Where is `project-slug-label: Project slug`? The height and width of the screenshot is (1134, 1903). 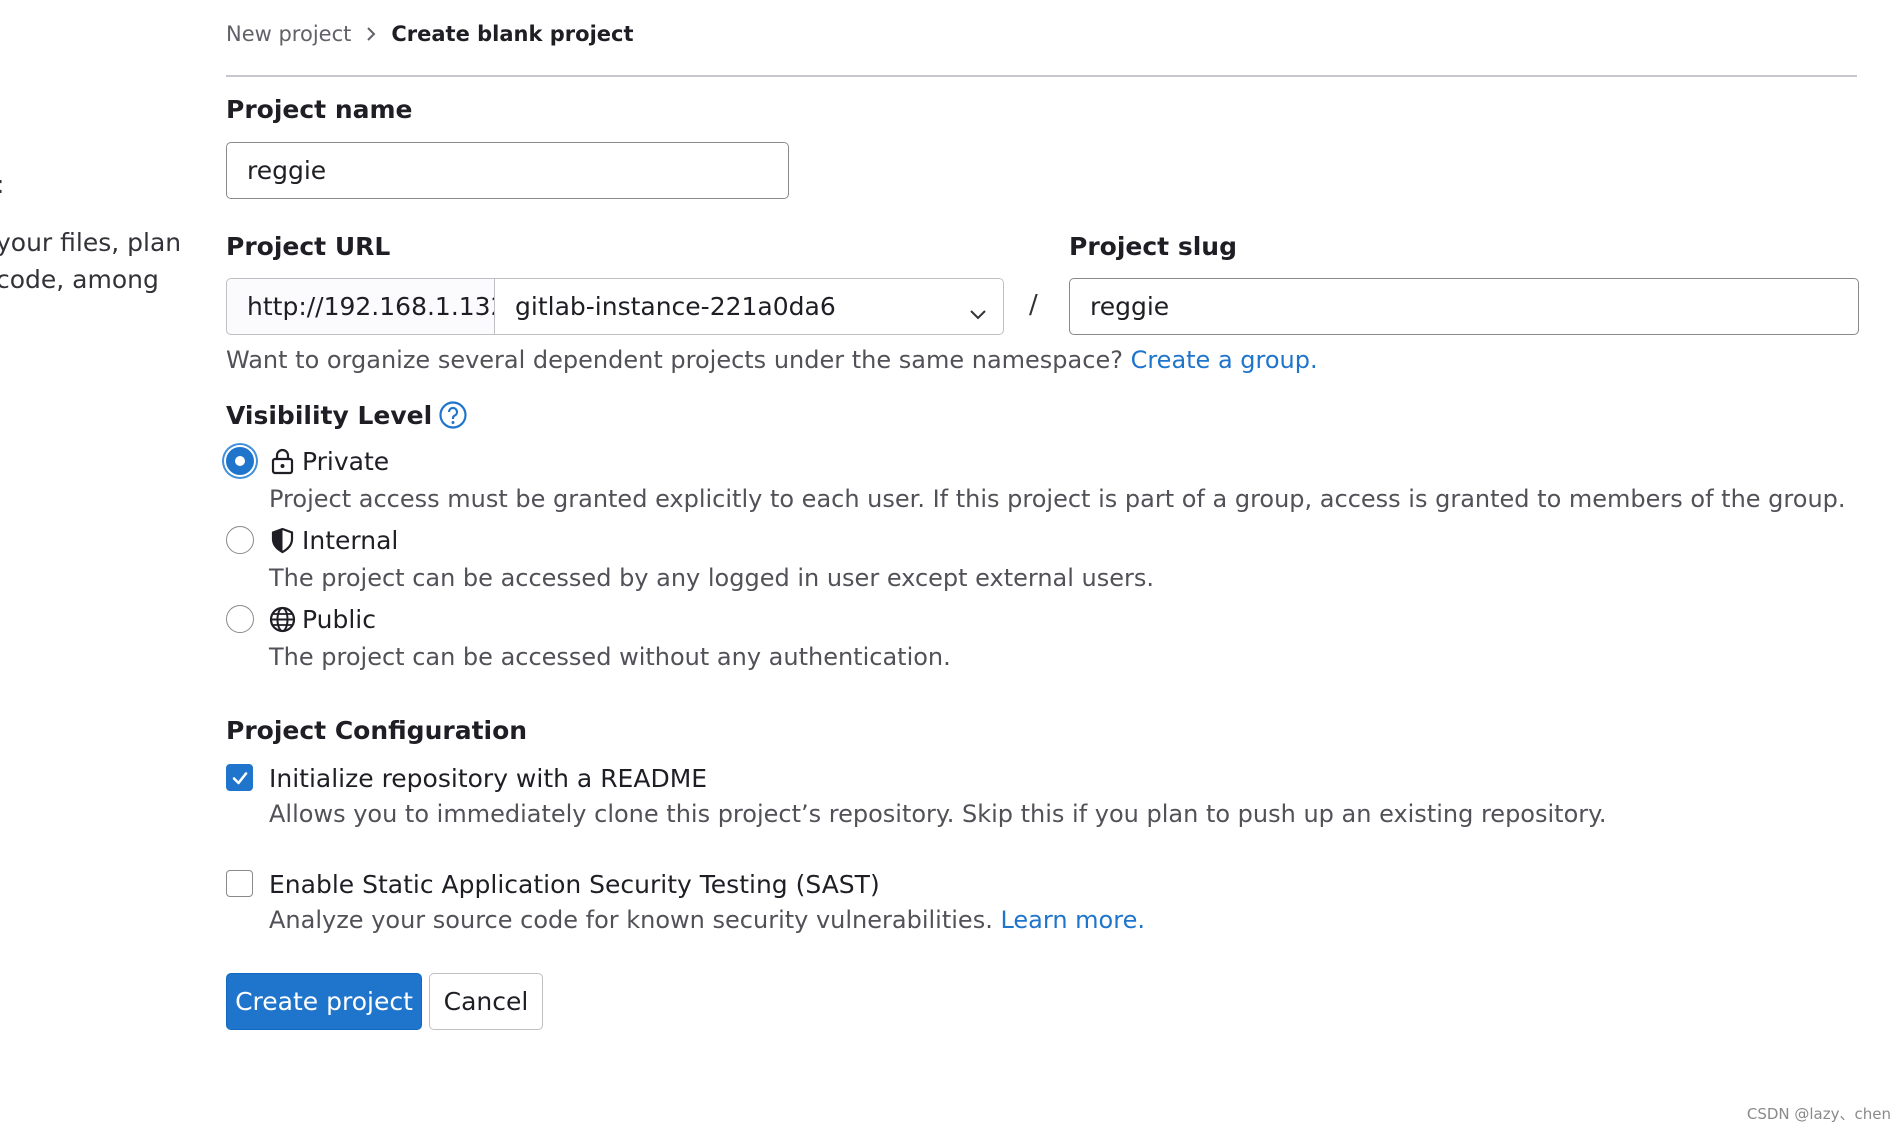 project-slug-label: Project slug is located at coordinates (1153, 246).